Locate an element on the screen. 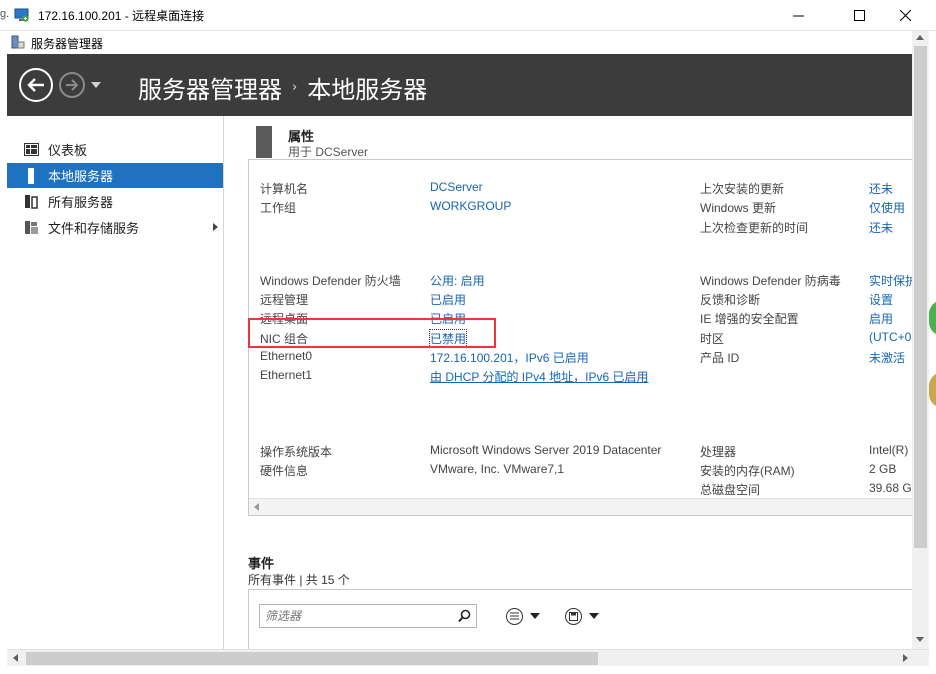 This screenshot has height=674, width=936. horizontal-scrollbar is located at coordinates (468, 657).